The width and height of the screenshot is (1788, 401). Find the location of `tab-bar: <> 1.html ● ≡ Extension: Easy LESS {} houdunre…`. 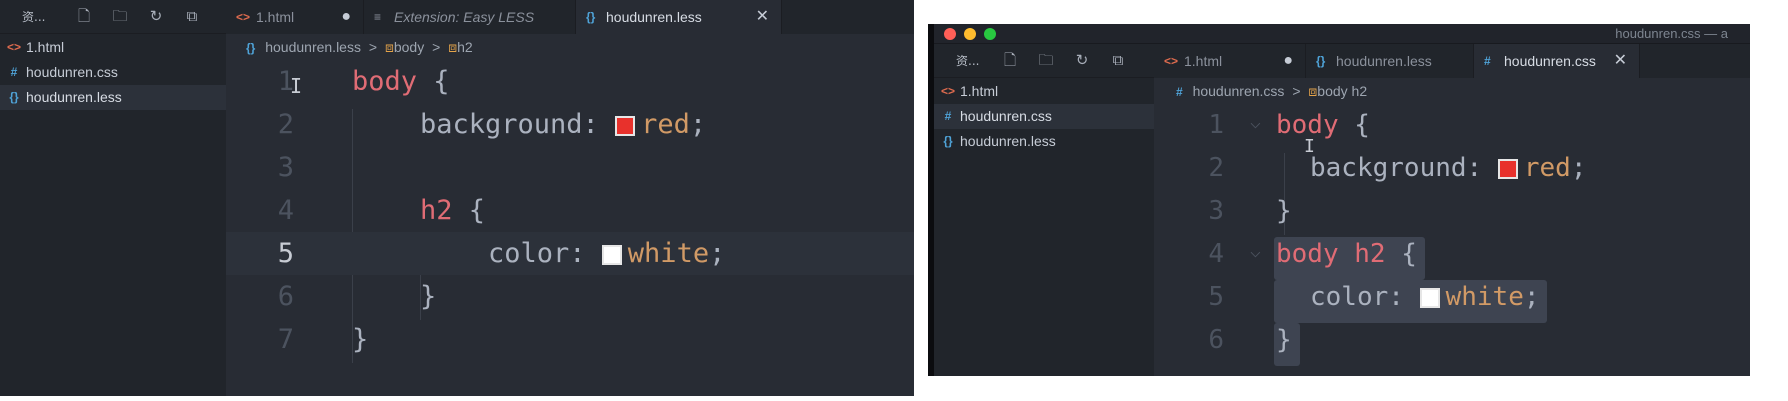

tab-bar: <> 1.html ● ≡ Extension: Easy LESS {} houdunre… is located at coordinates (570, 17).